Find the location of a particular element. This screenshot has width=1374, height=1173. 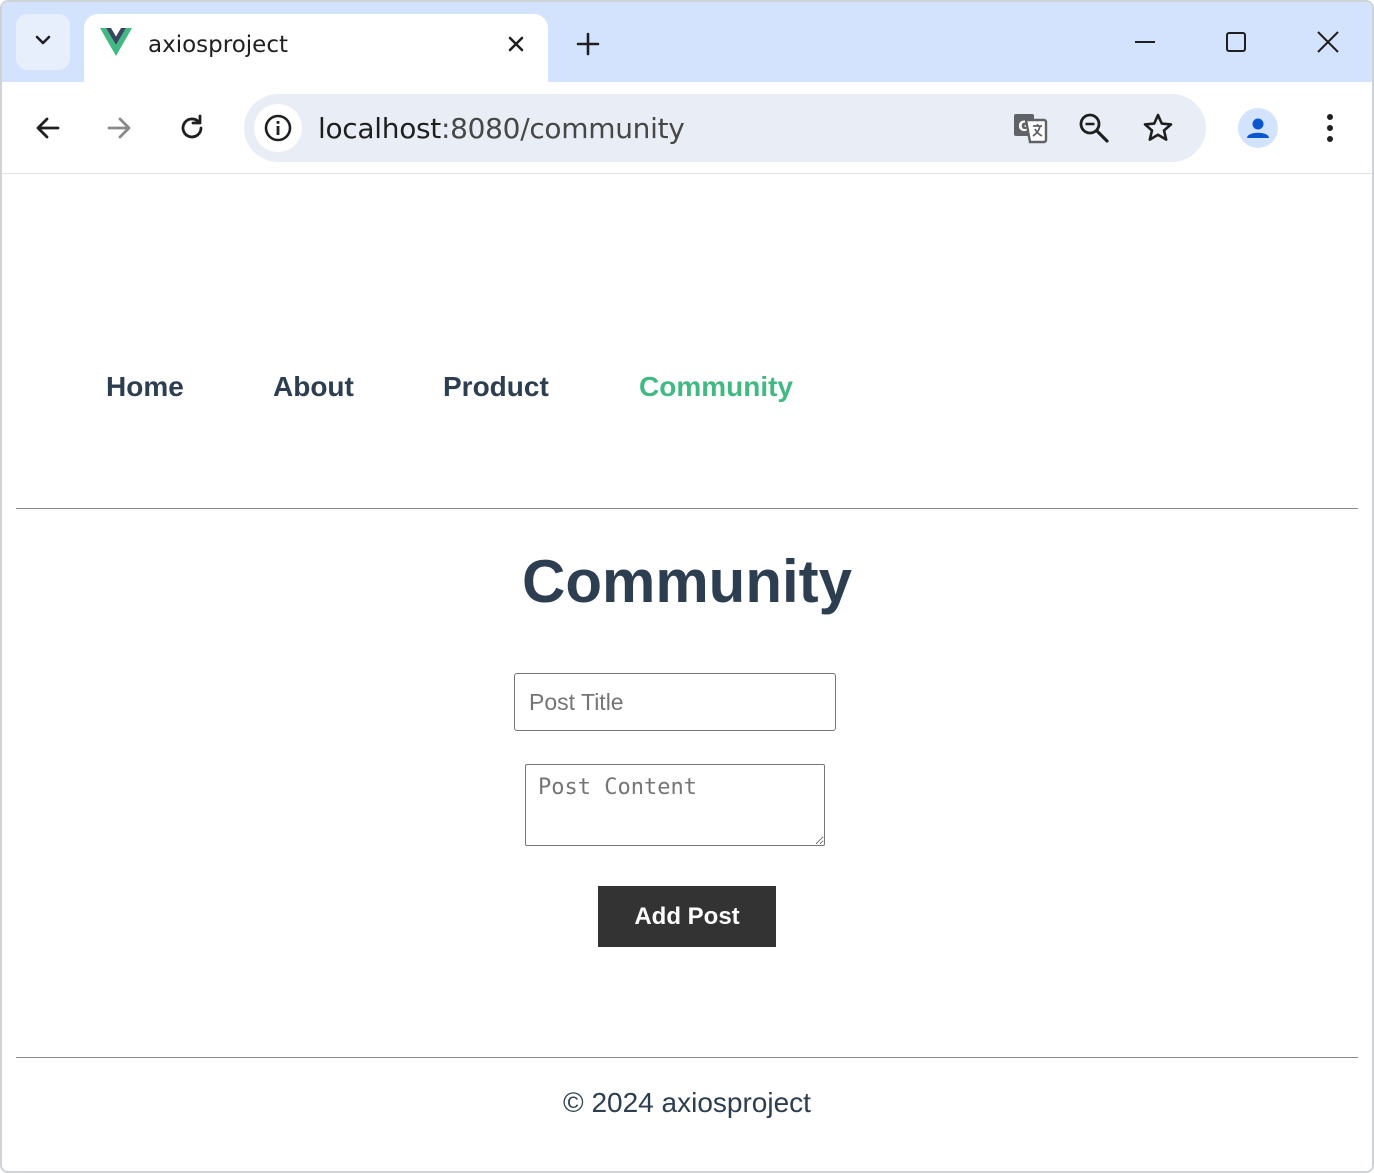

tab-title: axiosproject is located at coordinates (218, 45).